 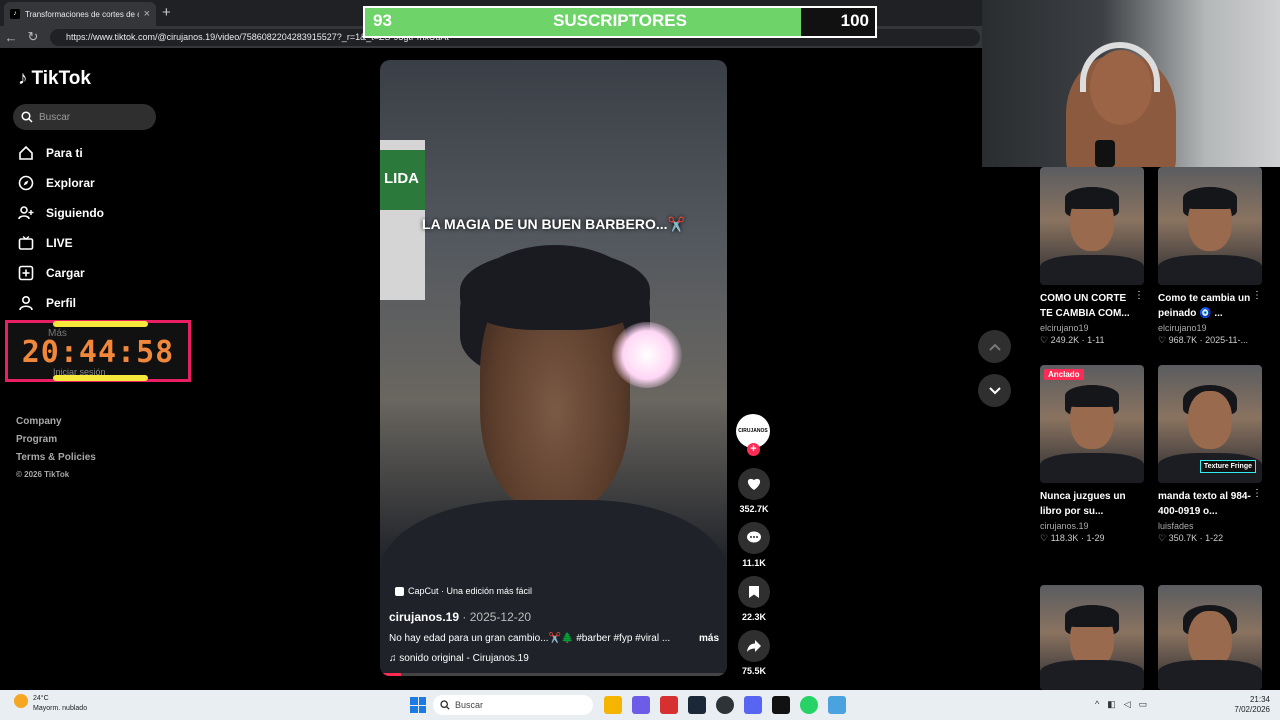 I want to click on whatsapp-icon, so click(x=809, y=705).